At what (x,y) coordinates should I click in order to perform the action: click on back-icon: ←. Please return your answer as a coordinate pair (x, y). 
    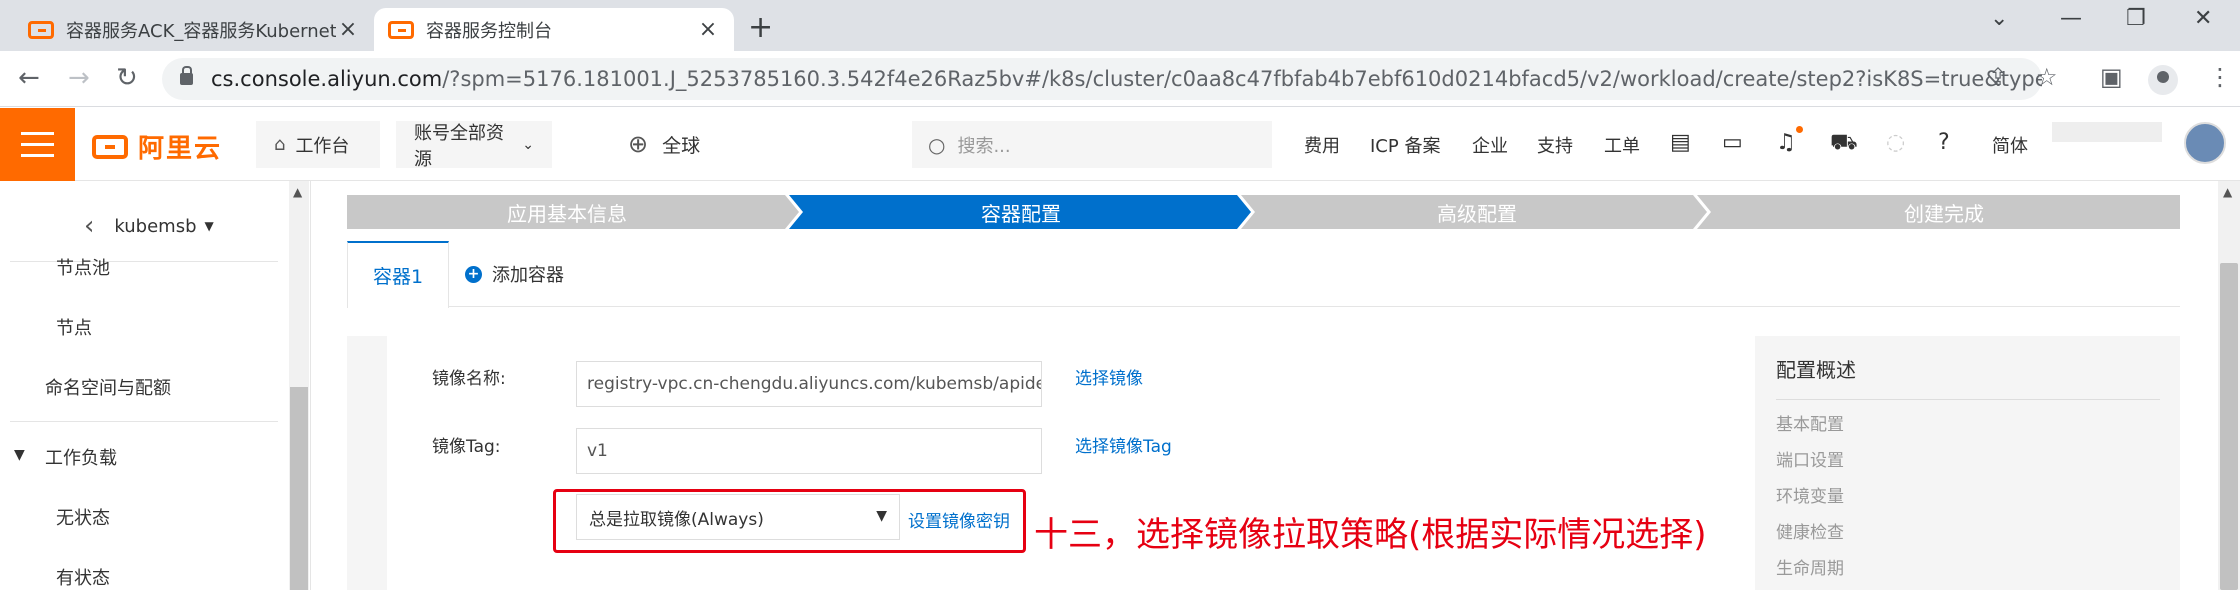
    Looking at the image, I should click on (29, 78).